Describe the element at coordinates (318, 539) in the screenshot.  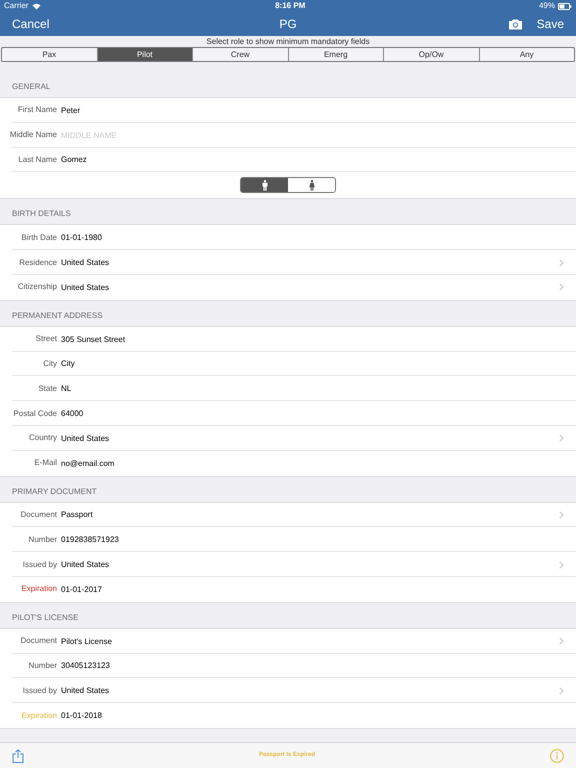
I see `input-field: 0192838571923` at that location.